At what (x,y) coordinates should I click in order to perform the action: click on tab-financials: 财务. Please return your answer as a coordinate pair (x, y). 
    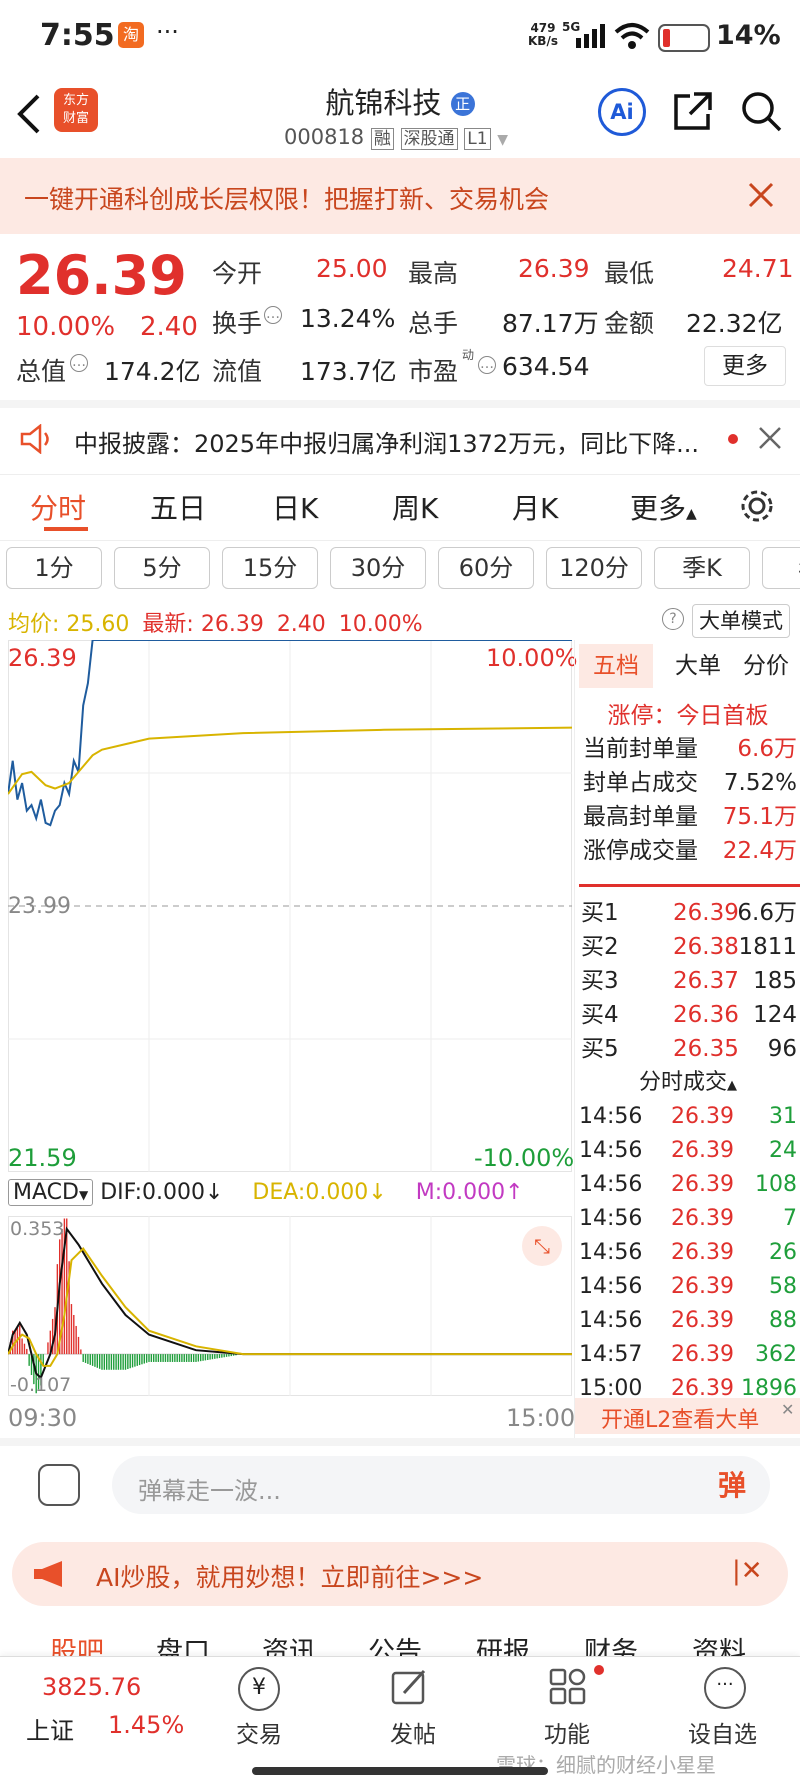
    Looking at the image, I should click on (611, 1643).